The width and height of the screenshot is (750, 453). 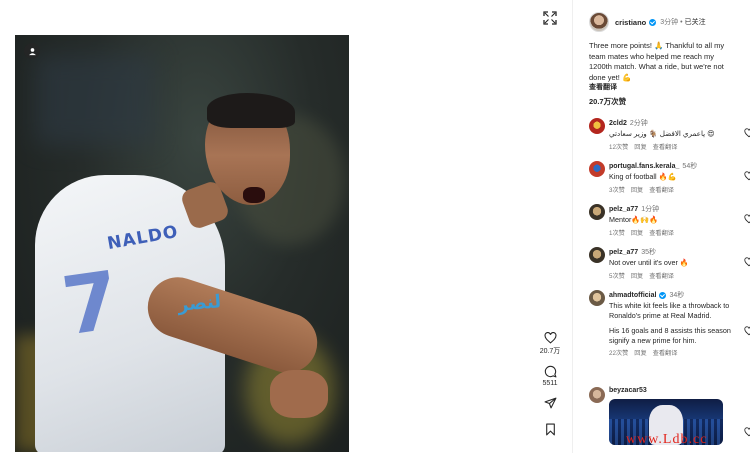 What do you see at coordinates (677, 295) in the screenshot?
I see `comment-time: 34秒` at bounding box center [677, 295].